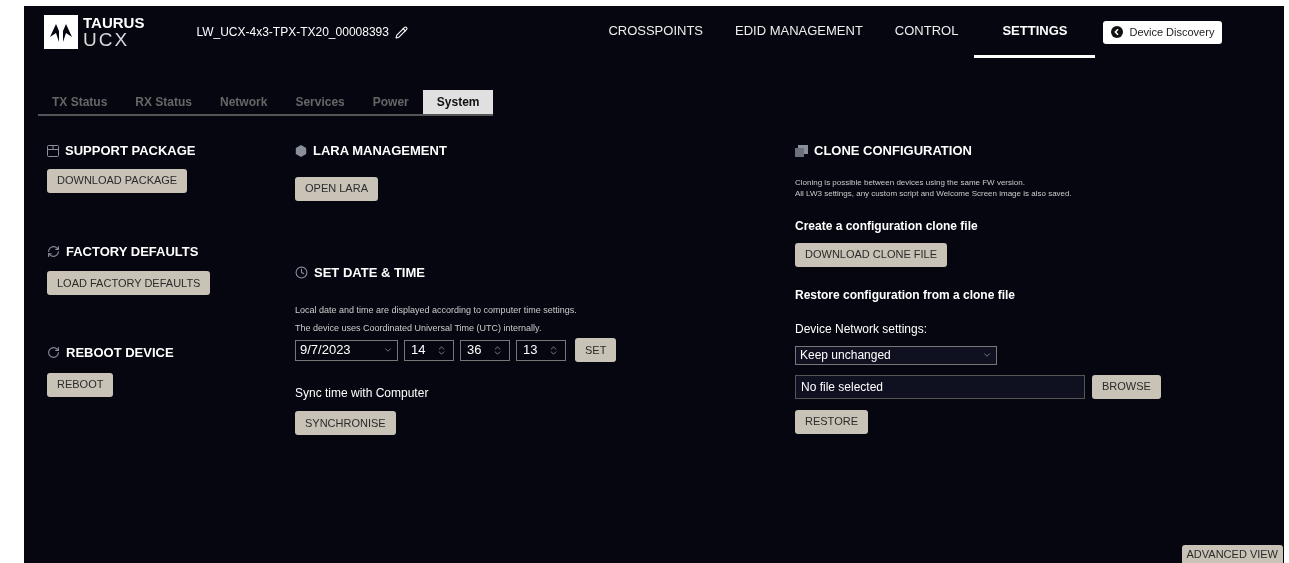 This screenshot has width=1289, height=563. What do you see at coordinates (1232, 554) in the screenshot?
I see `advanced-view-button: ADVANCED VIEW` at bounding box center [1232, 554].